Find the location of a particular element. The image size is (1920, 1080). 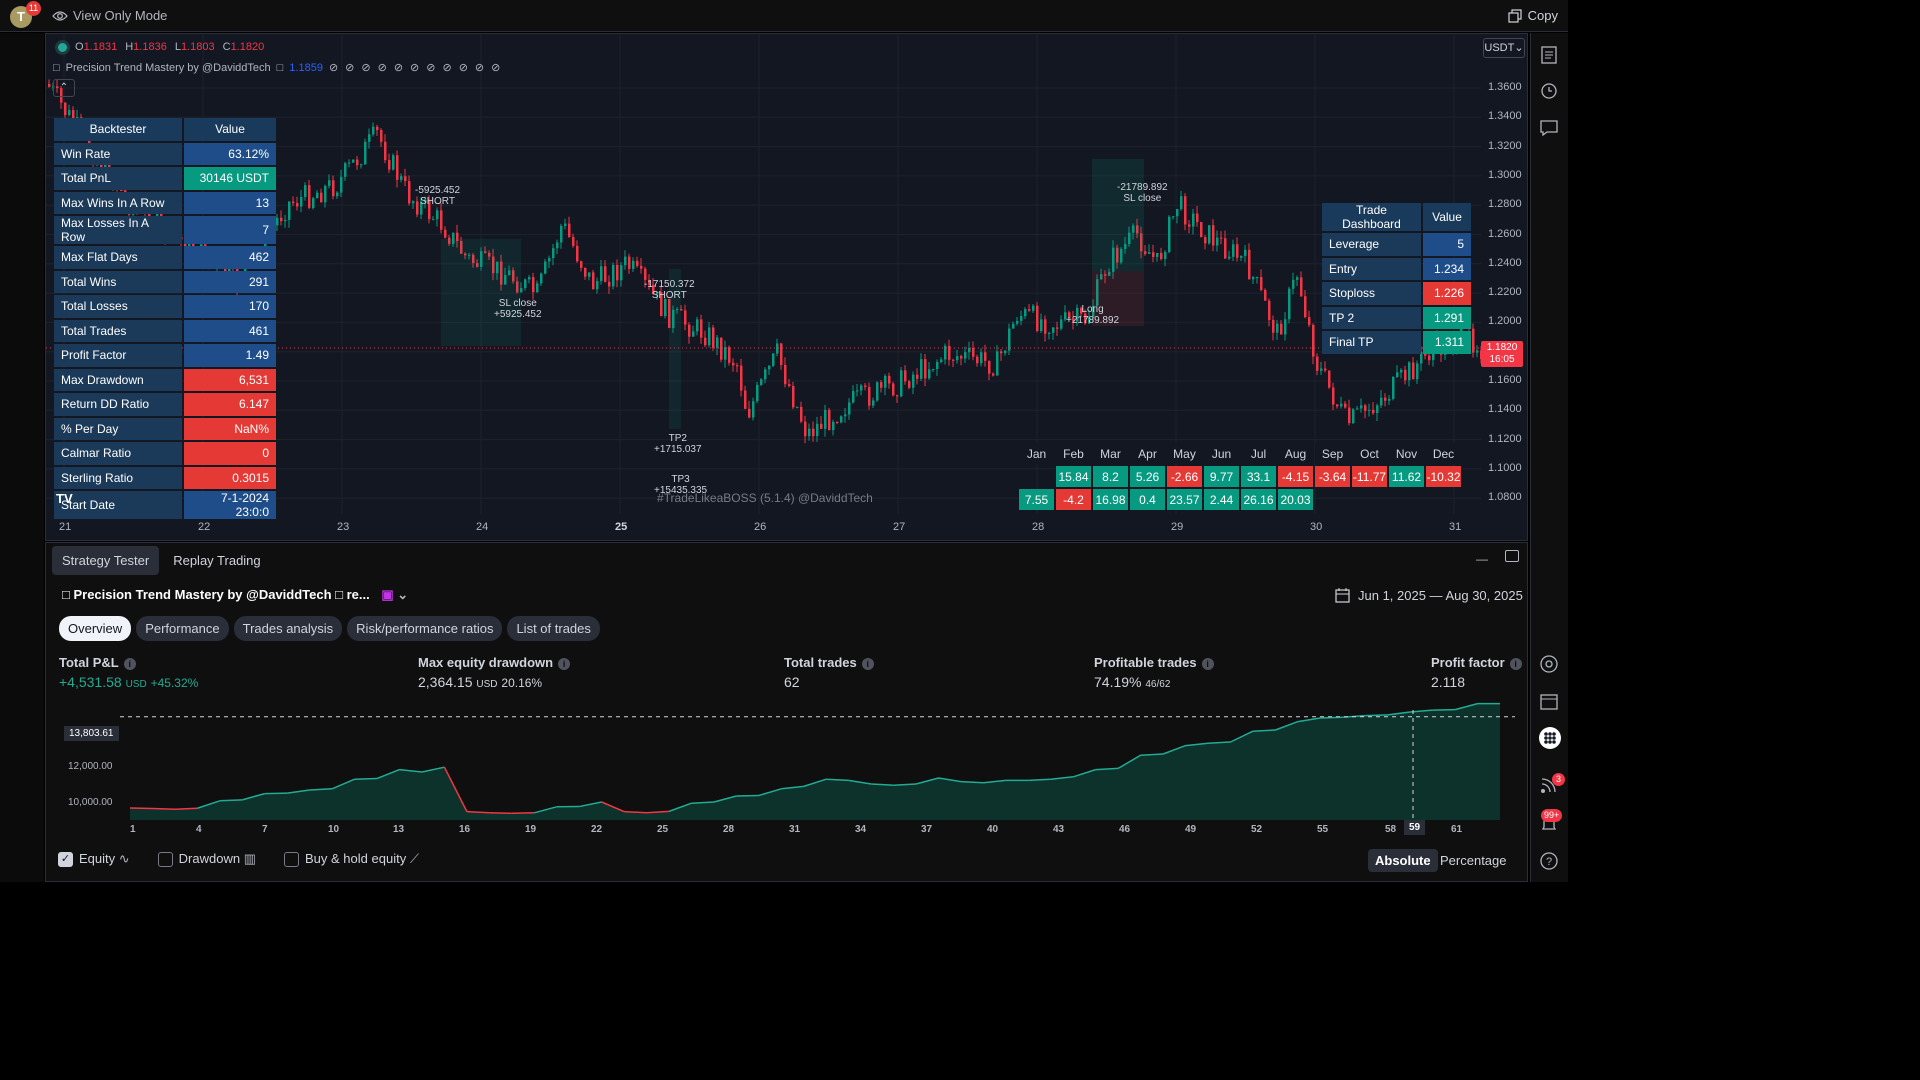

copy-button: Copy is located at coordinates (1533, 15).